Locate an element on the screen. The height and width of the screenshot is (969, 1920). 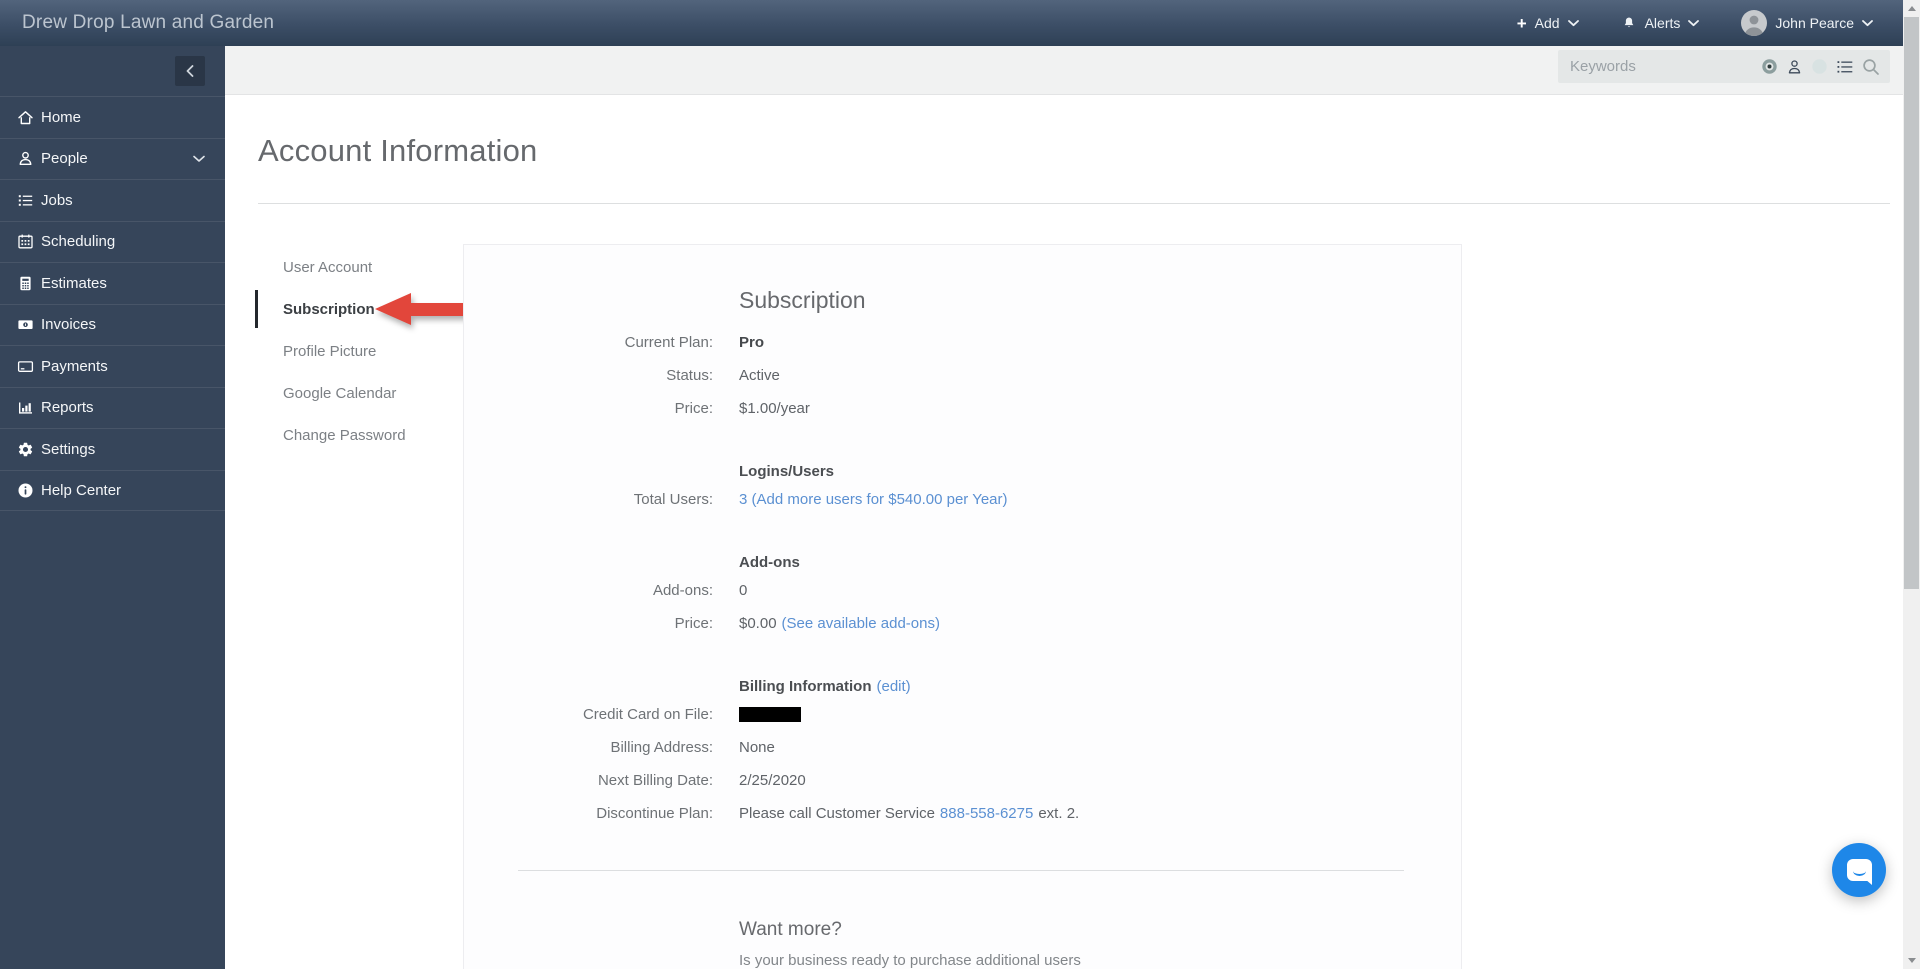
discontinue-plan-suffix: ext. 2. is located at coordinates (1059, 813).